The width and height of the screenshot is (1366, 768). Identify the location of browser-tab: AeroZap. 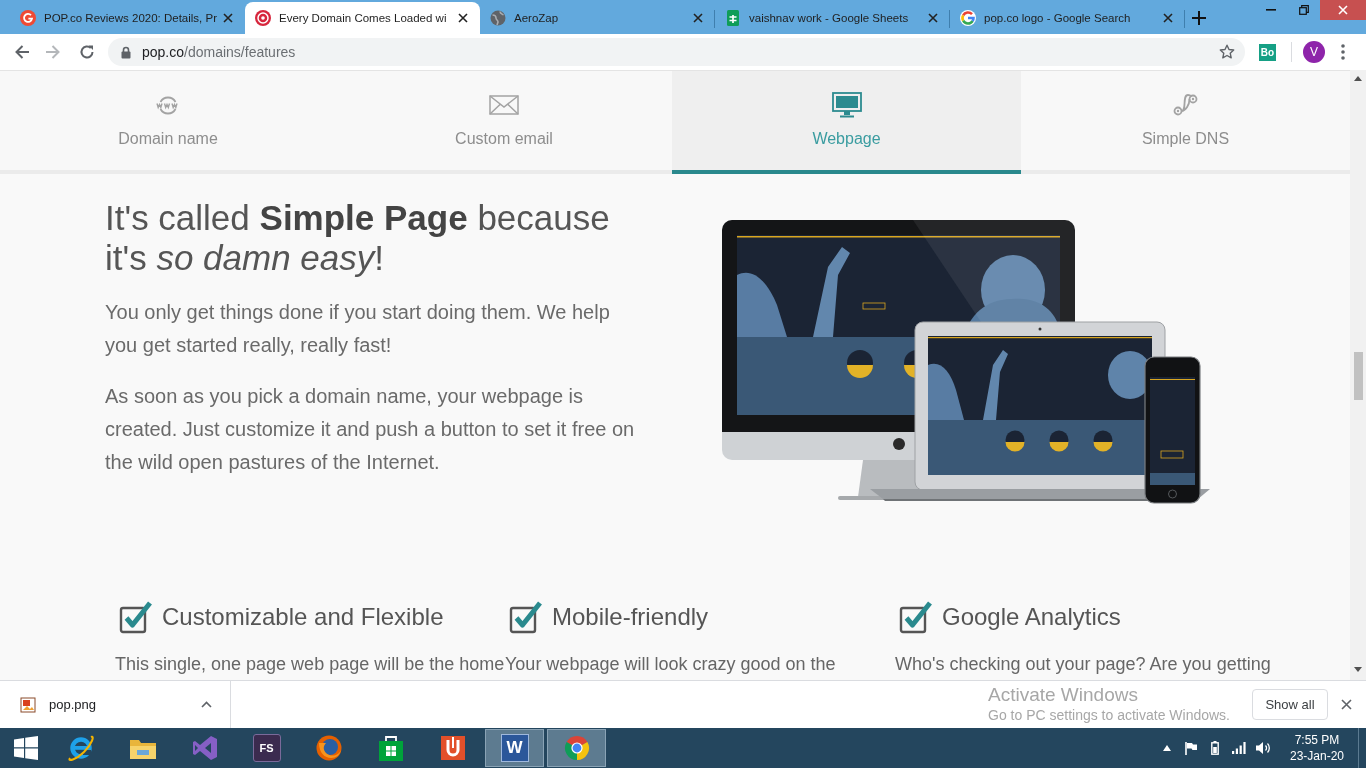
(597, 18).